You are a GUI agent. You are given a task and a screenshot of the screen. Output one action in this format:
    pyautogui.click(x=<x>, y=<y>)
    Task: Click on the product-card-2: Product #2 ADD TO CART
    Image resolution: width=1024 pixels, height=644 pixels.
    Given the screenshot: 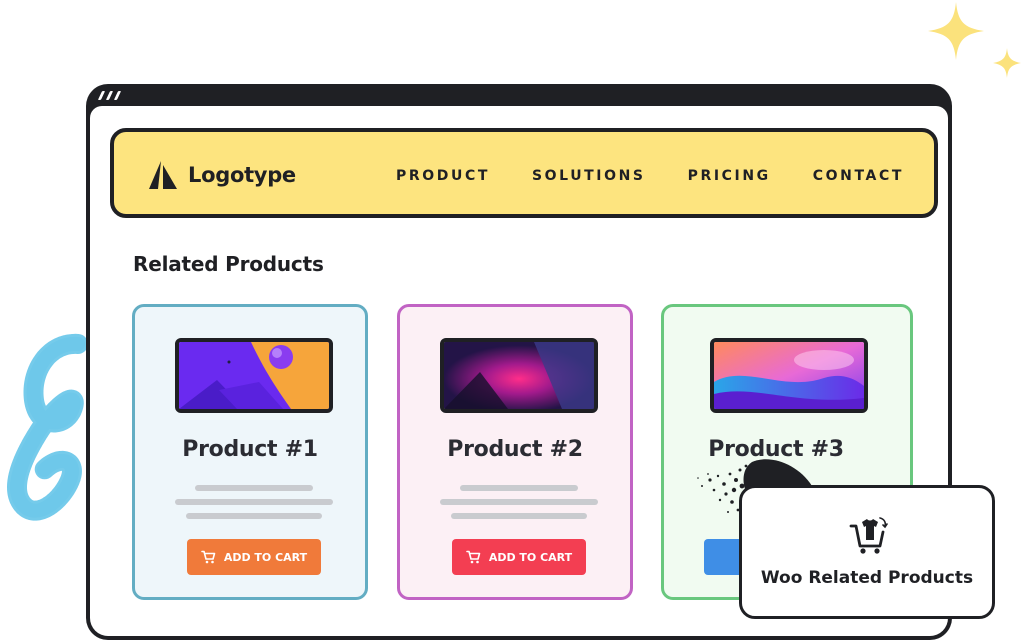 What is the action you would take?
    pyautogui.click(x=515, y=452)
    